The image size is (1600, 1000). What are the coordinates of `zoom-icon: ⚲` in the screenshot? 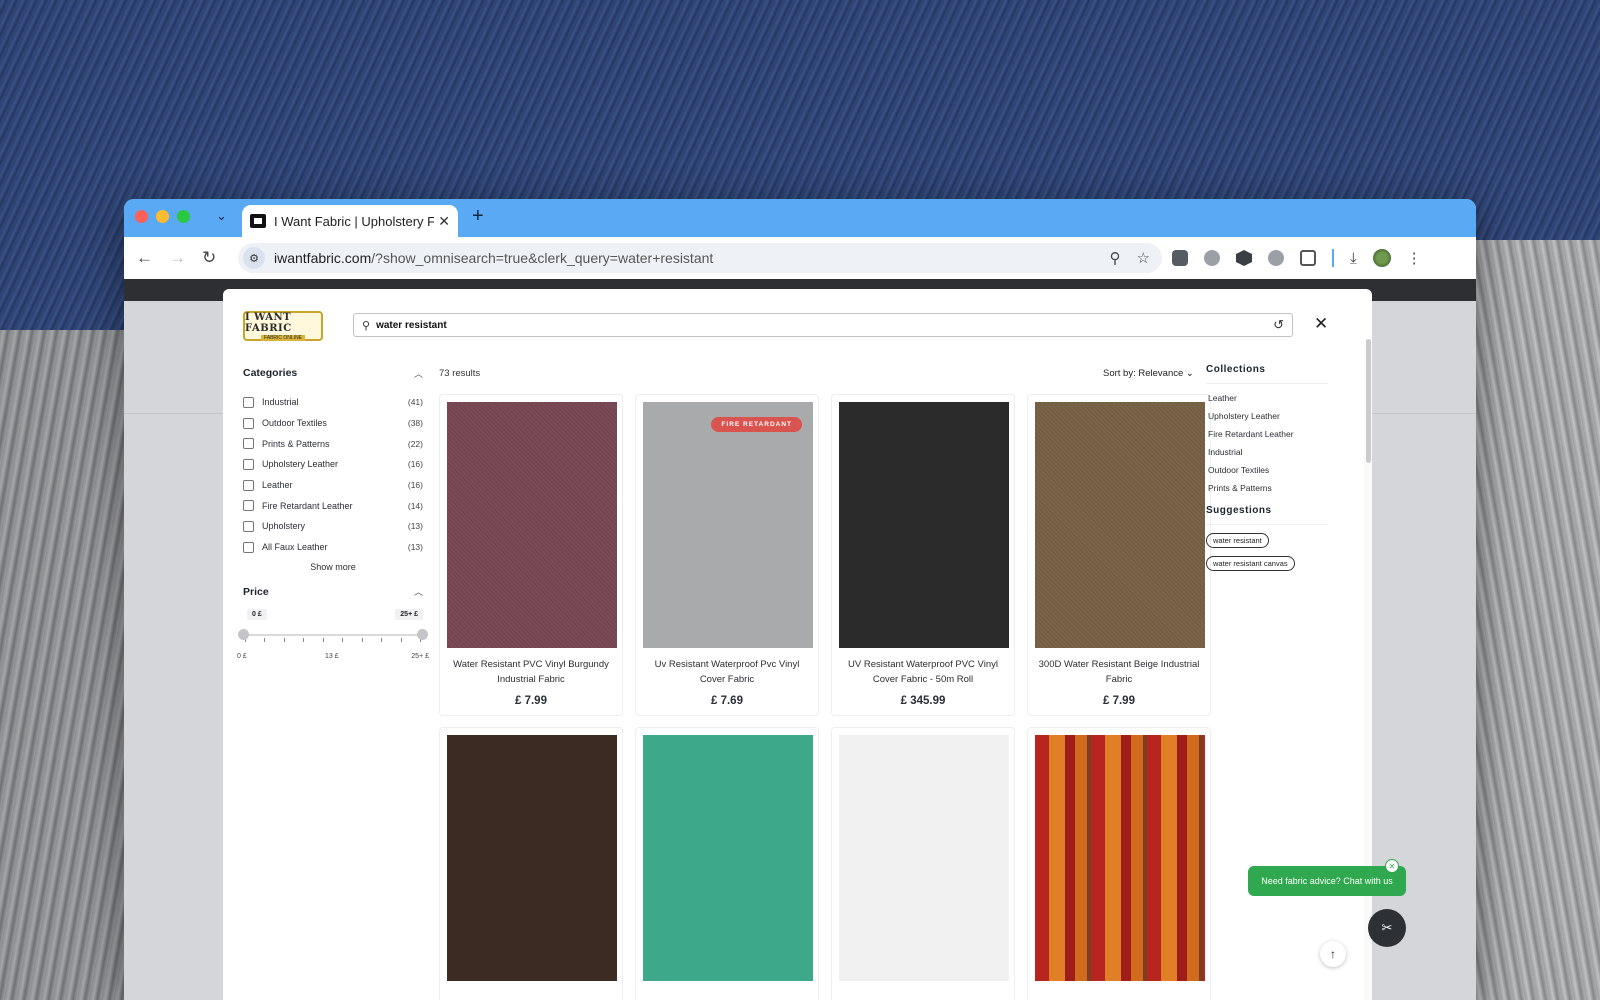 It's located at (1115, 258).